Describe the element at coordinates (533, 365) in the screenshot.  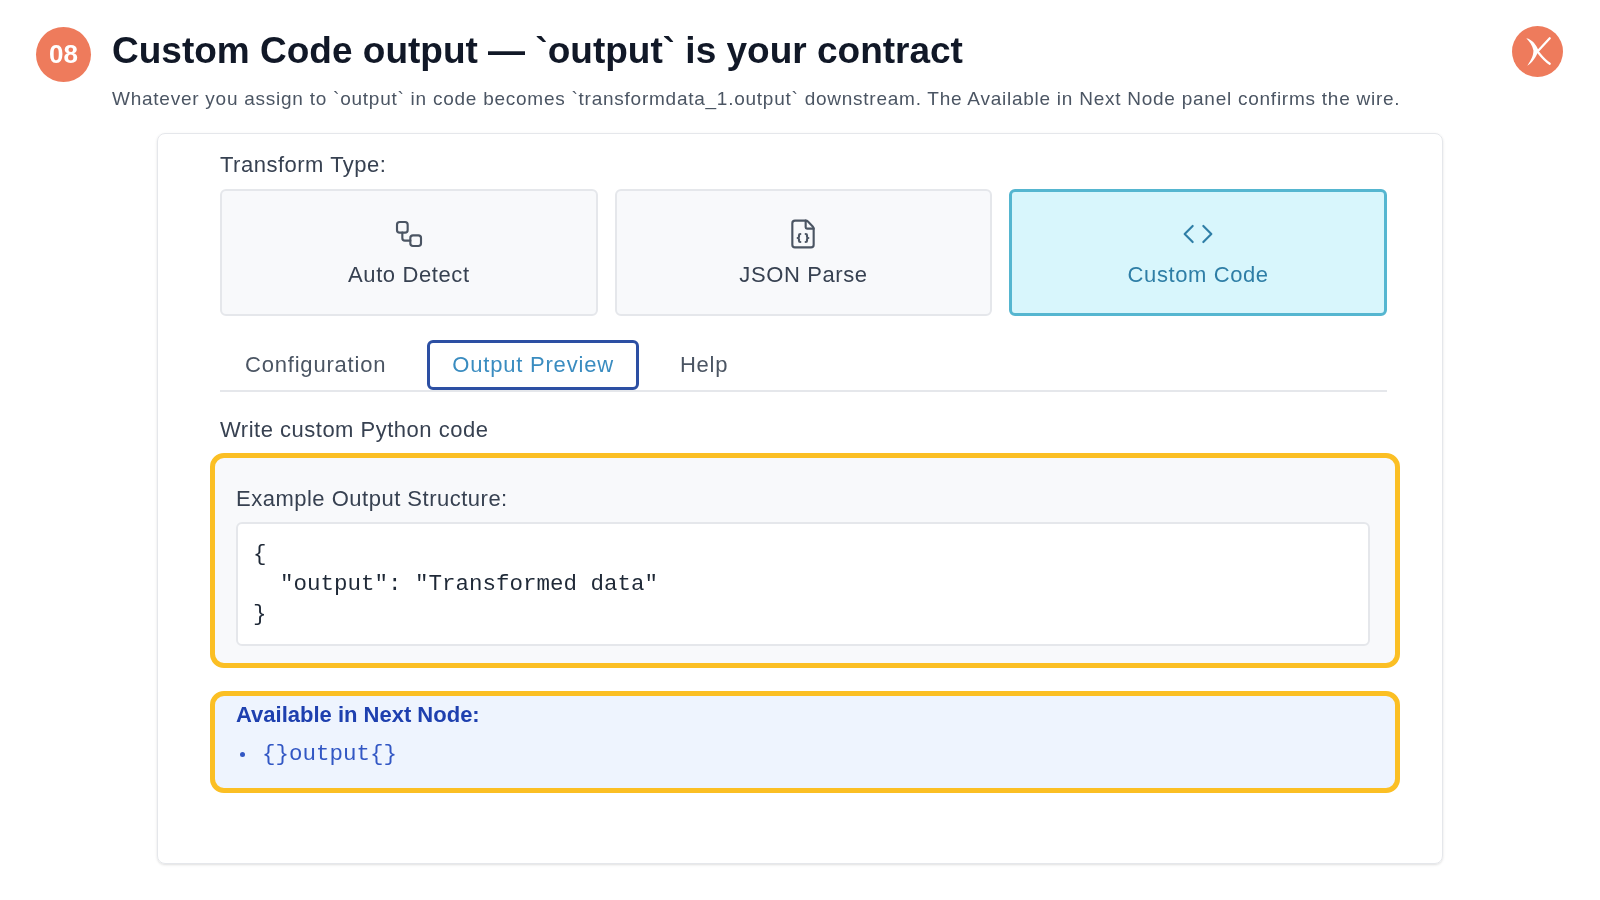
I see `tab: Output Preview` at that location.